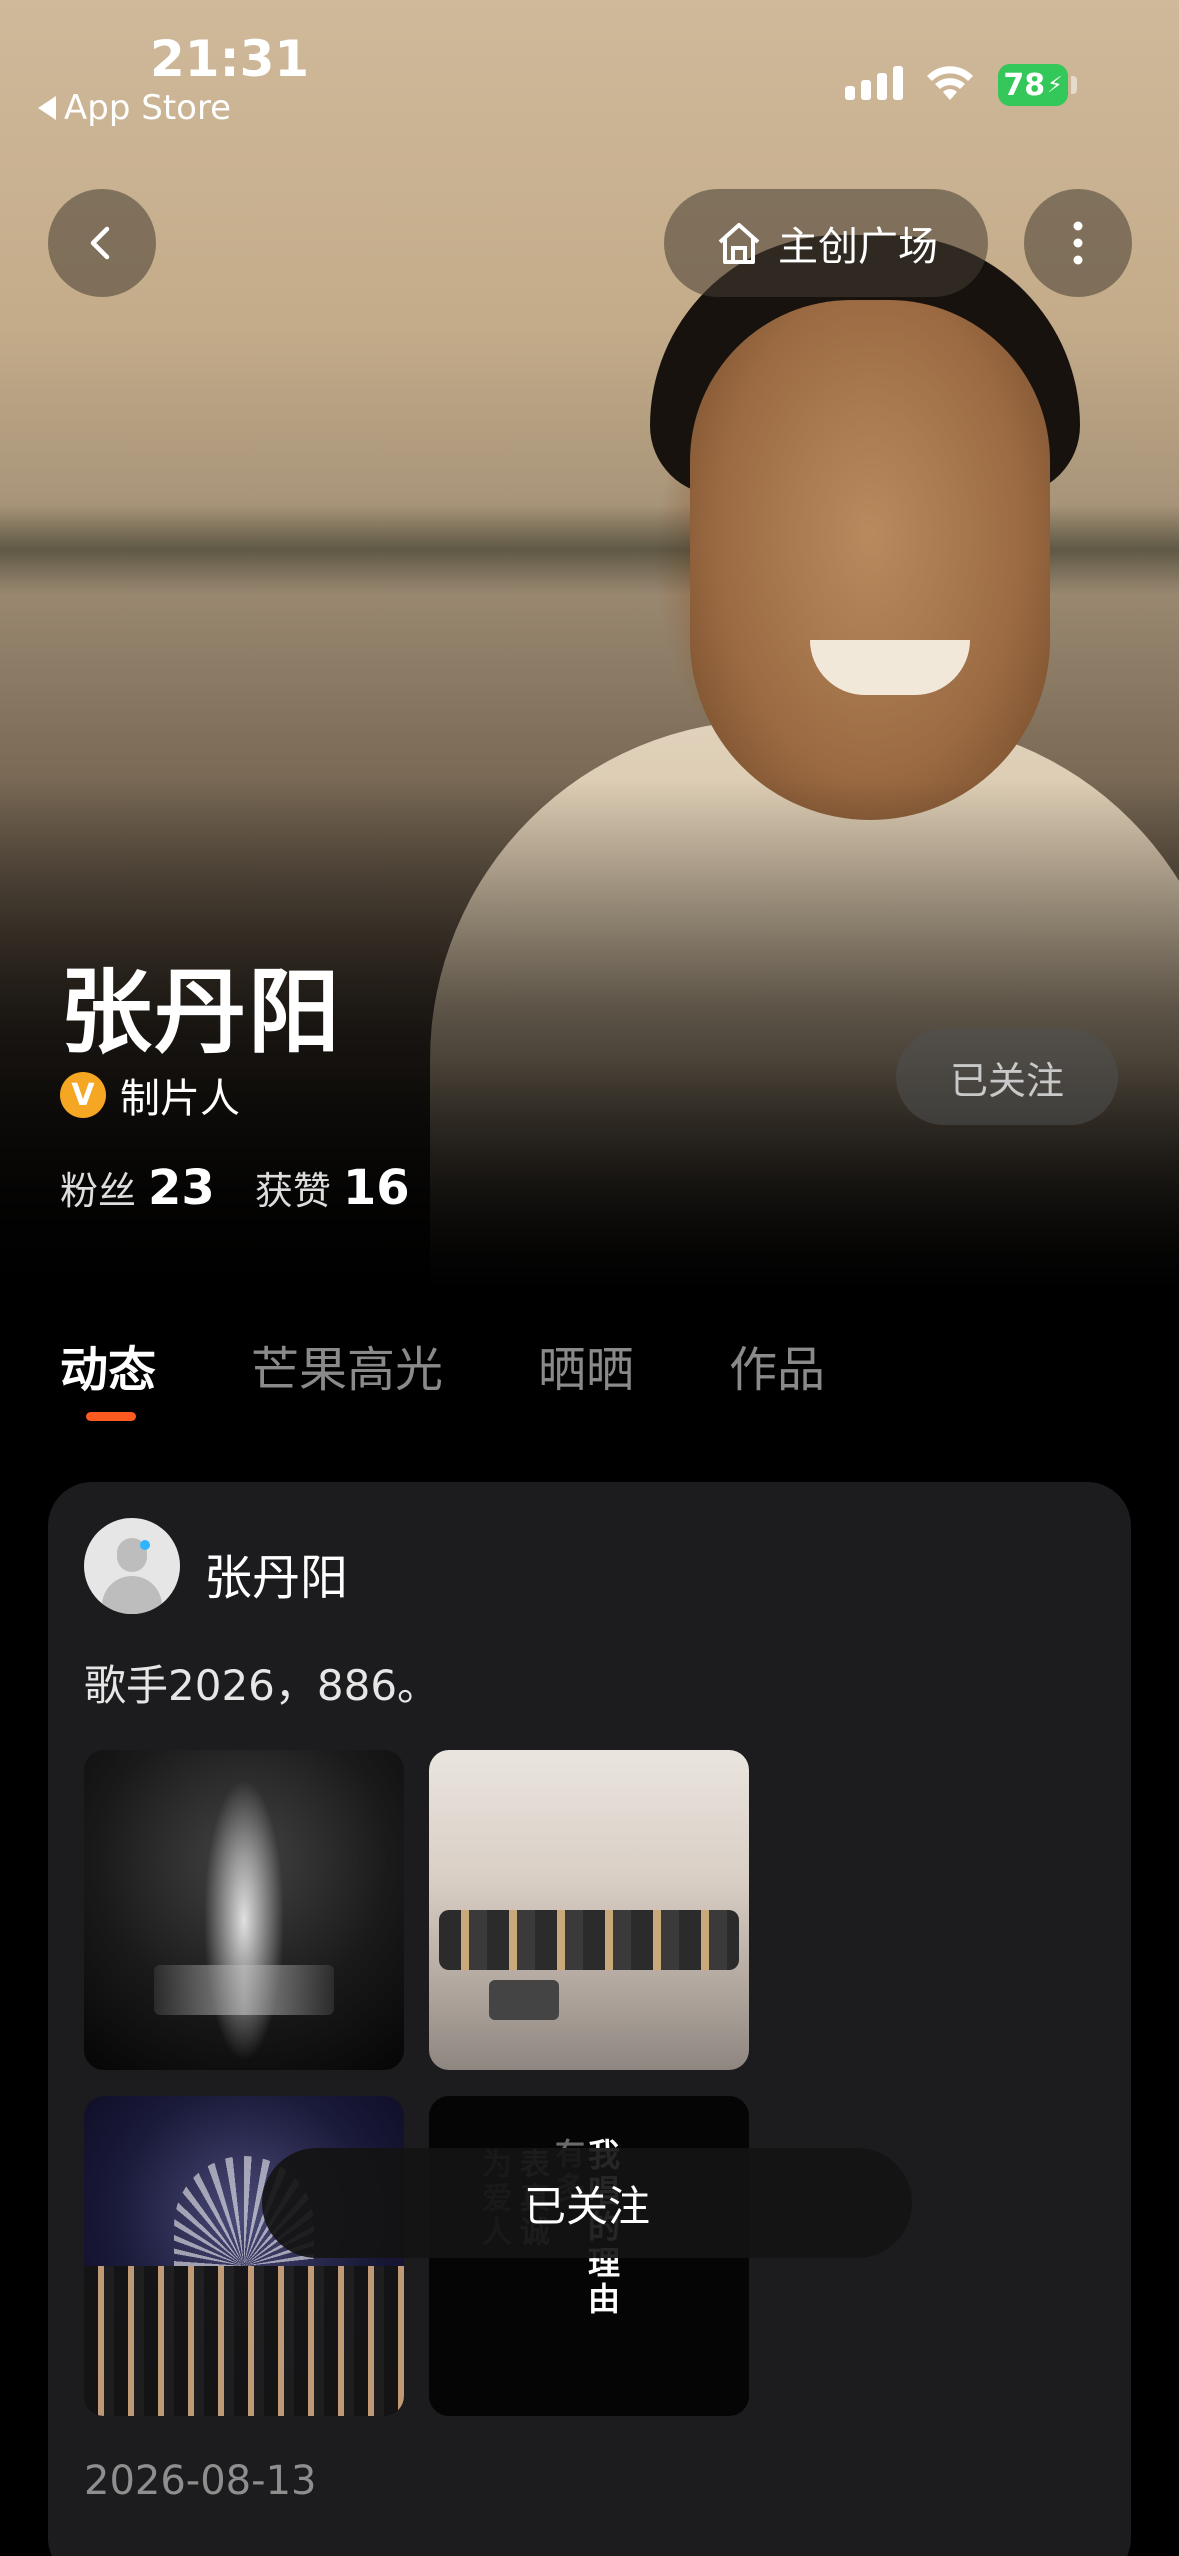  What do you see at coordinates (950, 83) in the screenshot?
I see `wifi-icon` at bounding box center [950, 83].